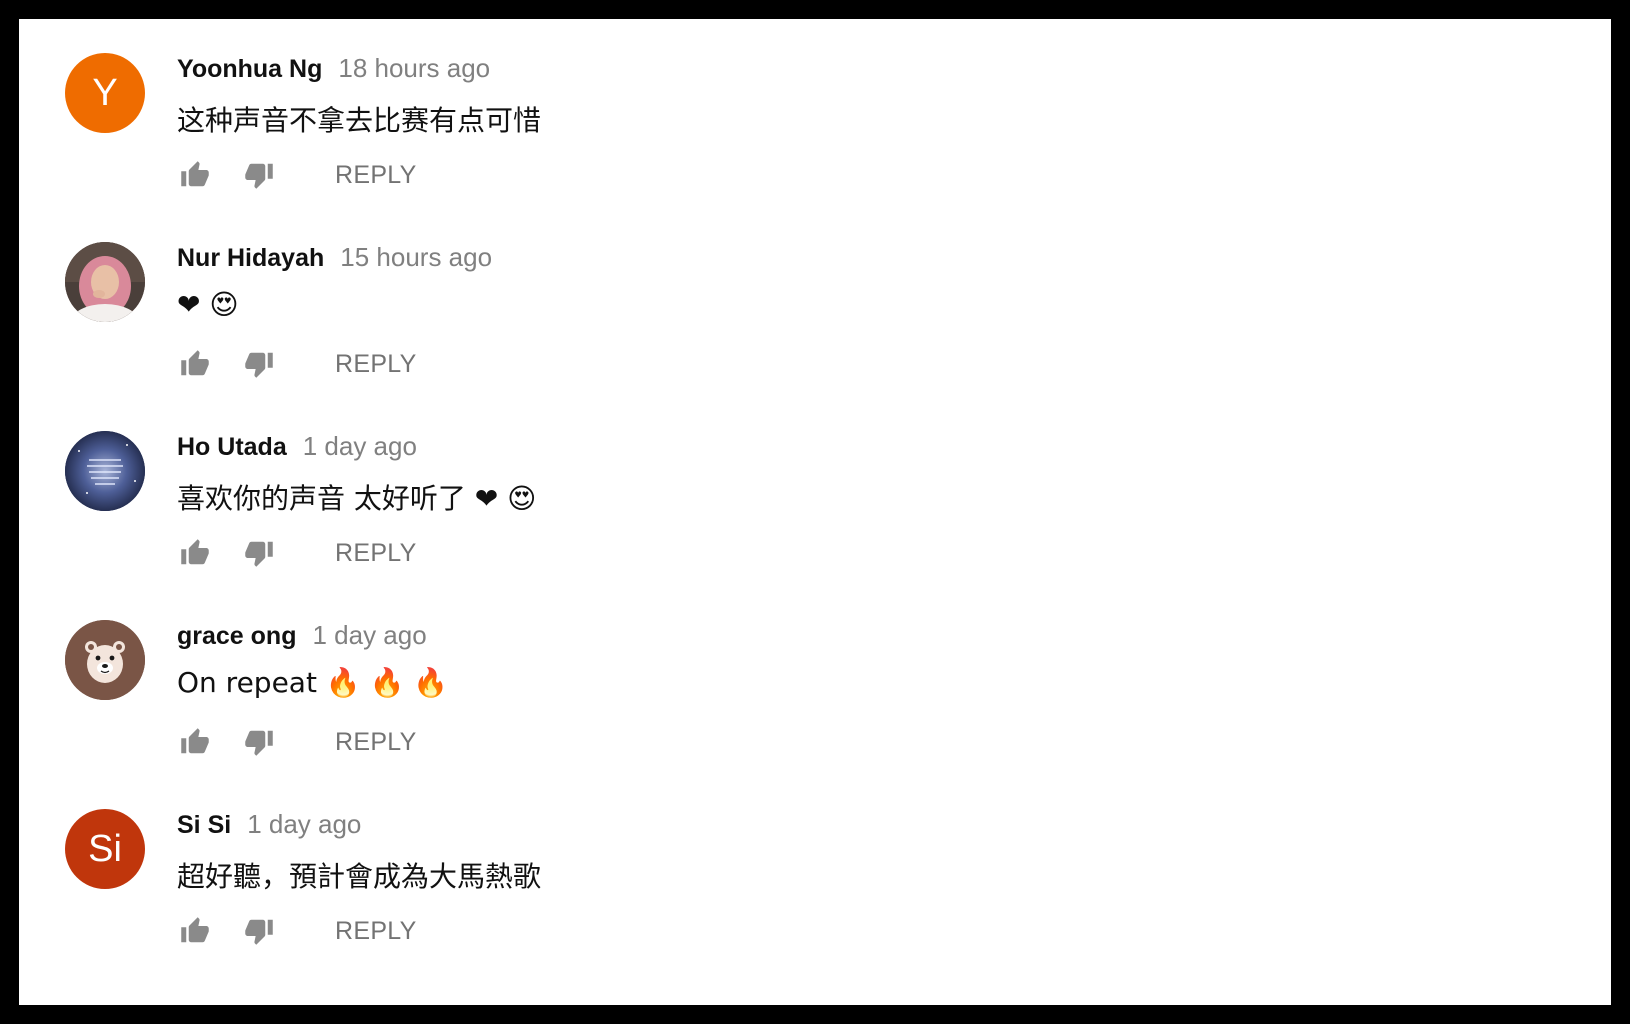 Image resolution: width=1630 pixels, height=1024 pixels. What do you see at coordinates (250, 258) in the screenshot?
I see `author-name: Nur Hidayah` at bounding box center [250, 258].